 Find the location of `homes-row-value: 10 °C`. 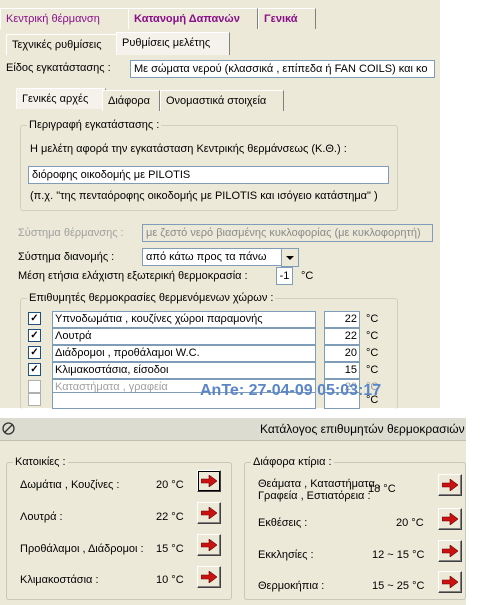

homes-row-value: 10 °C is located at coordinates (170, 580).